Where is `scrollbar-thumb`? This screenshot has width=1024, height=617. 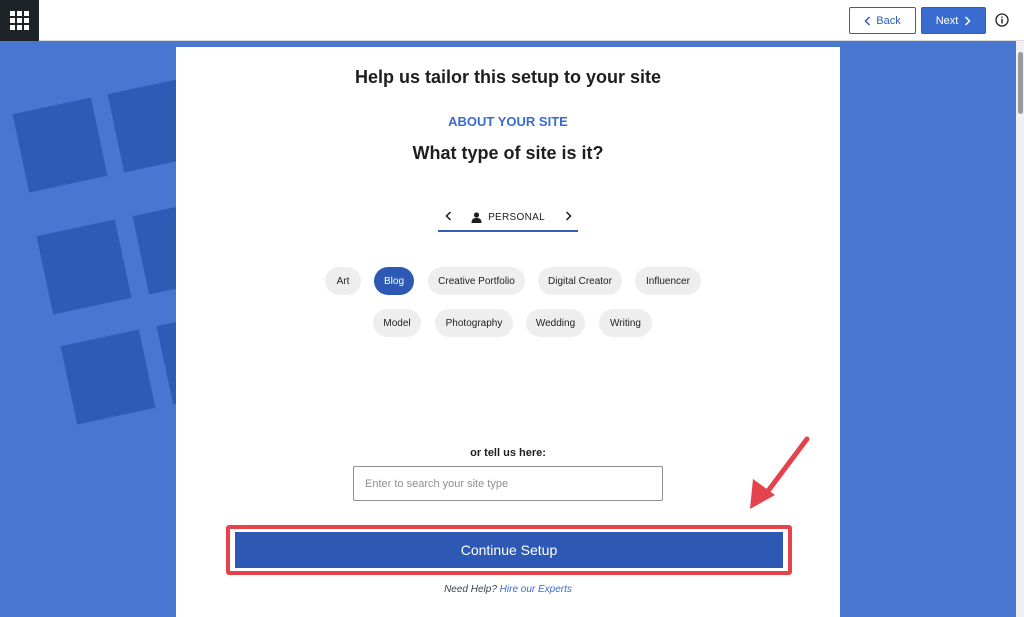 scrollbar-thumb is located at coordinates (1020, 83).